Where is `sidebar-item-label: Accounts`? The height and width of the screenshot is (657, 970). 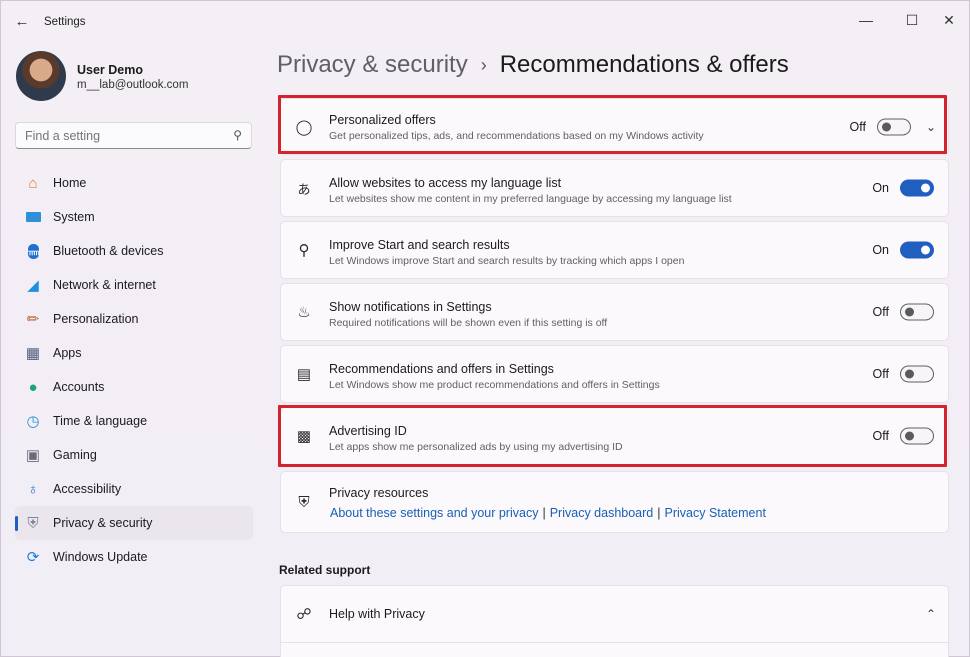 sidebar-item-label: Accounts is located at coordinates (79, 387).